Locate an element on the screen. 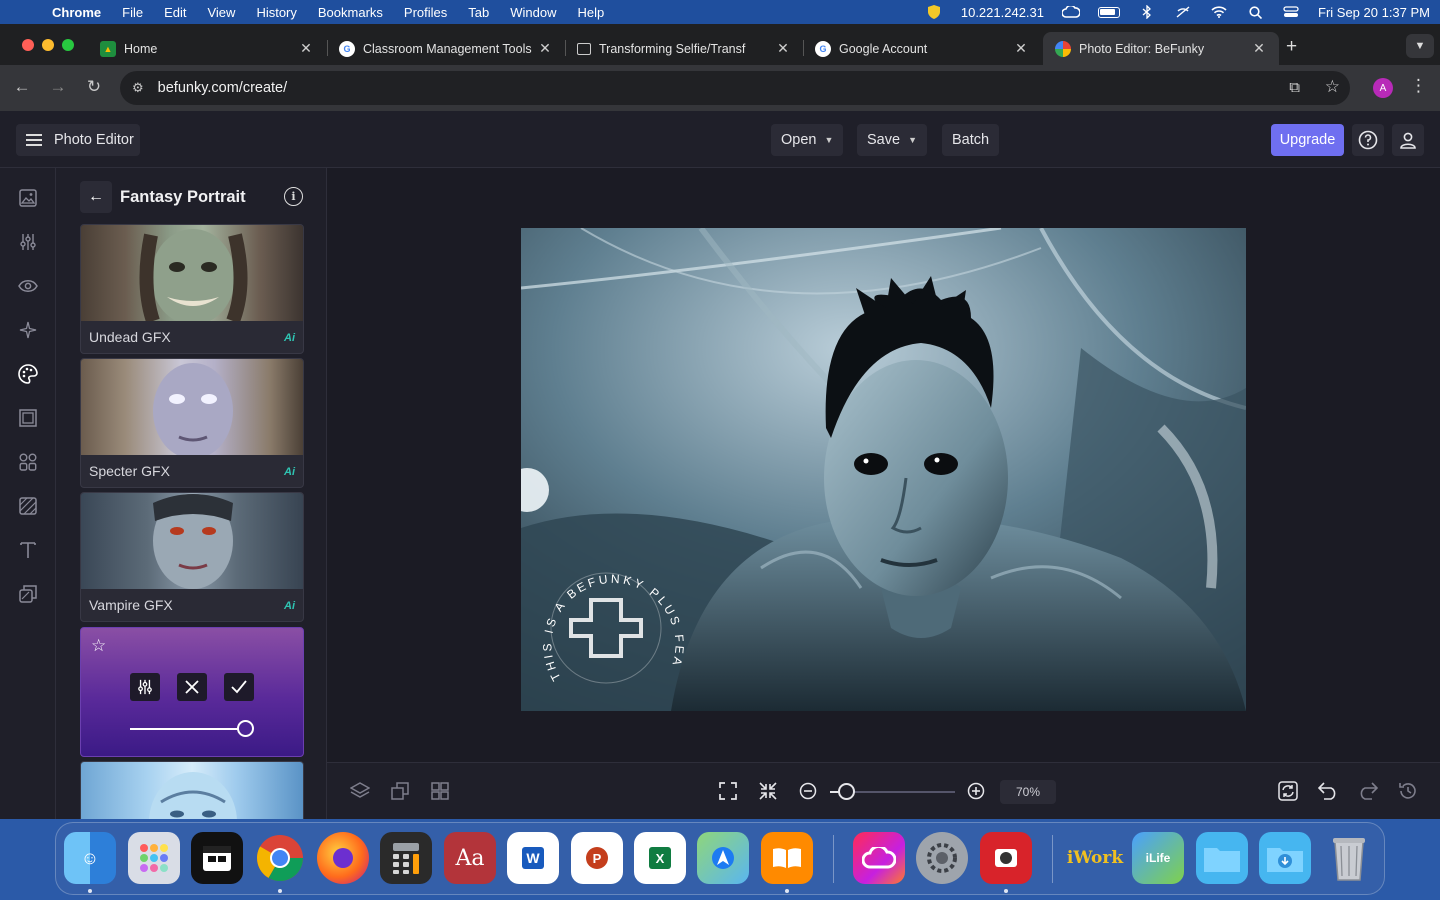 The image size is (1440, 900). edit-sliders-icon is located at coordinates (28, 242).